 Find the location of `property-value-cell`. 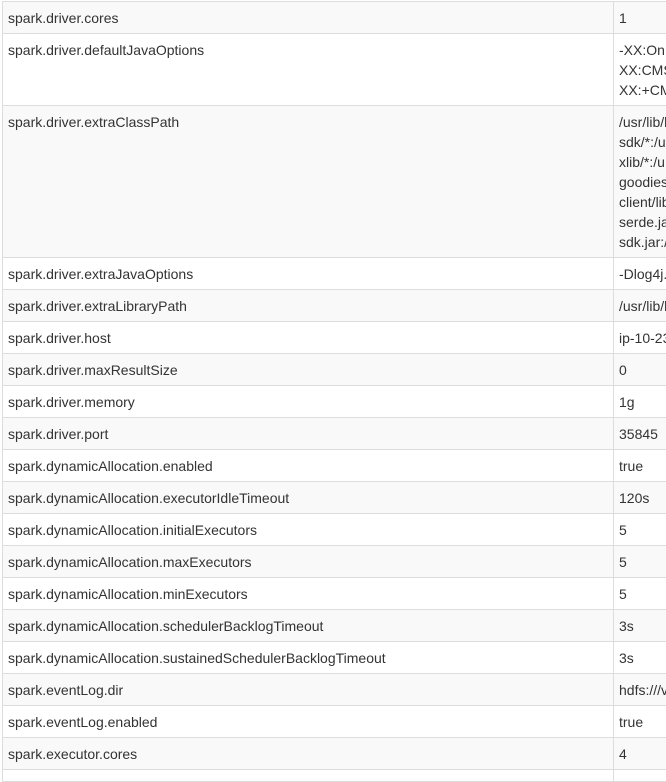

property-value-cell is located at coordinates (640, 776).